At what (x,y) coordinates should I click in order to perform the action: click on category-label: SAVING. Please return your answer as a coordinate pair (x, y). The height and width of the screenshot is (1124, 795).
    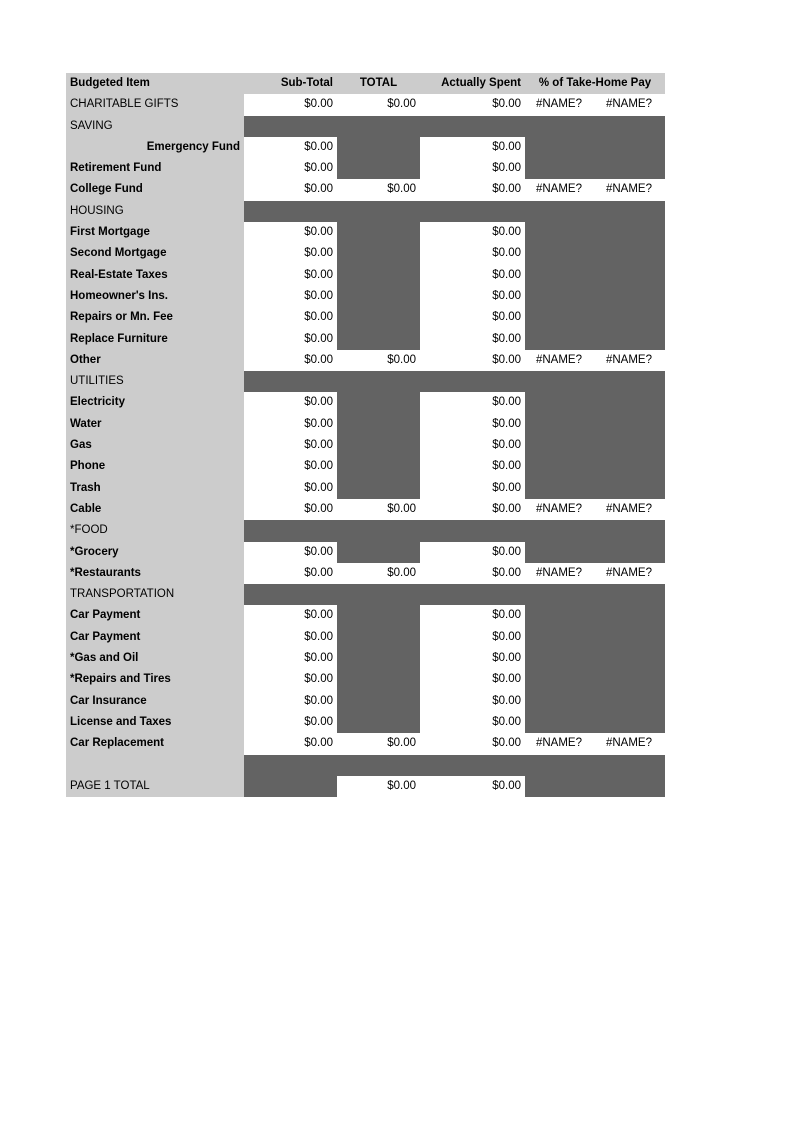
    Looking at the image, I should click on (155, 126).